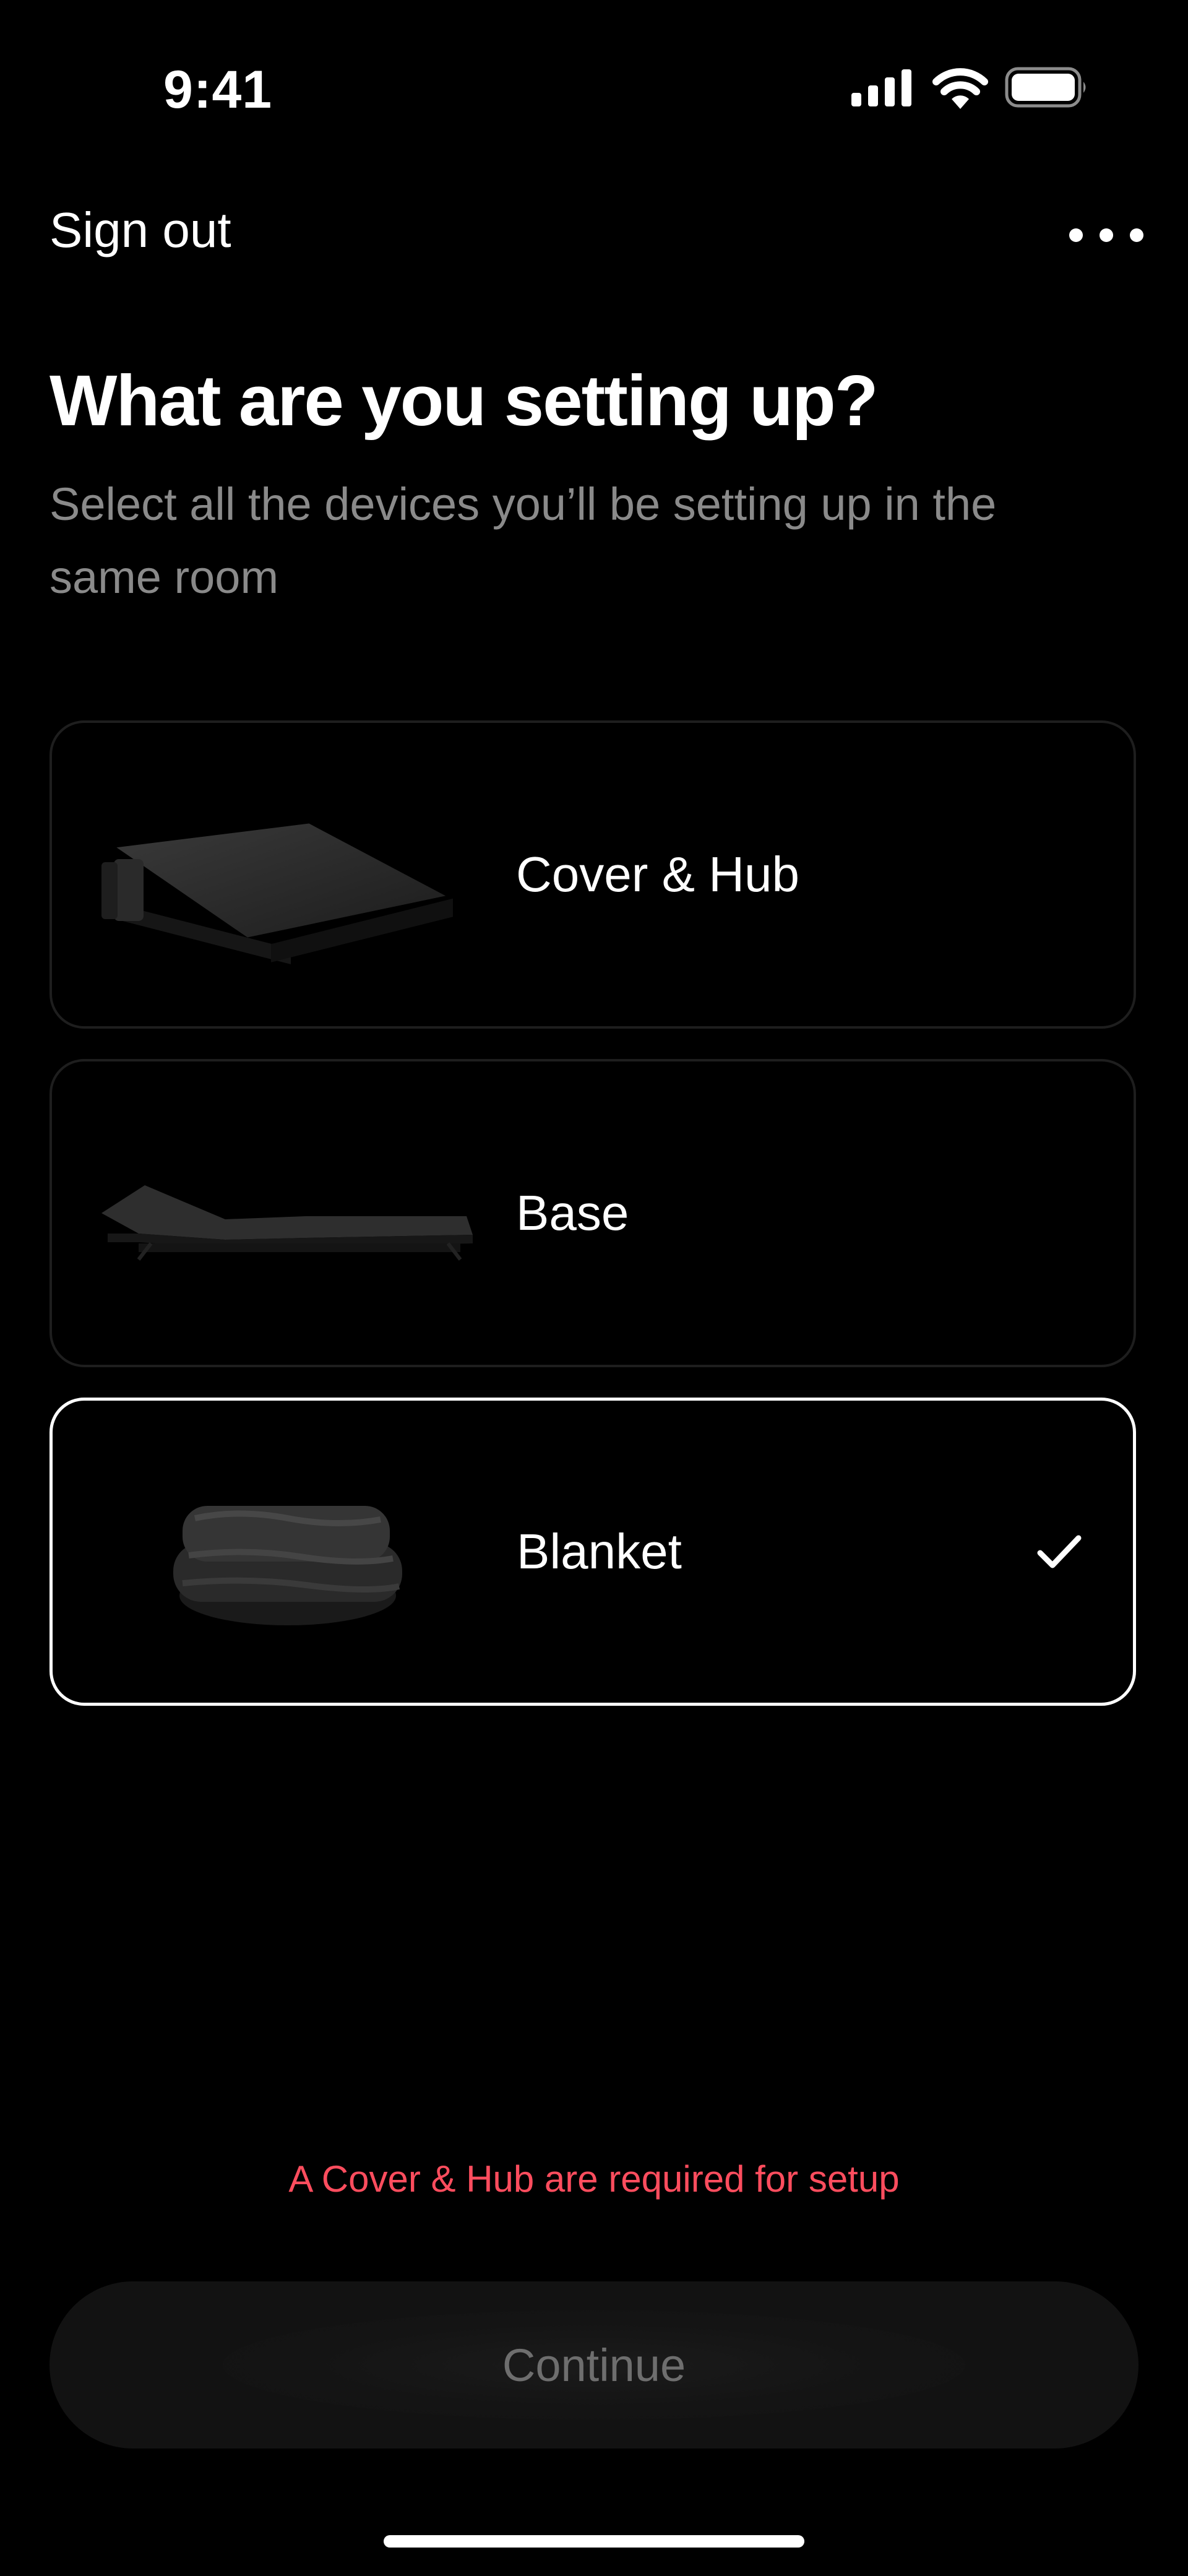  I want to click on device-card-cover-hub: Cover & Hub, so click(593, 874).